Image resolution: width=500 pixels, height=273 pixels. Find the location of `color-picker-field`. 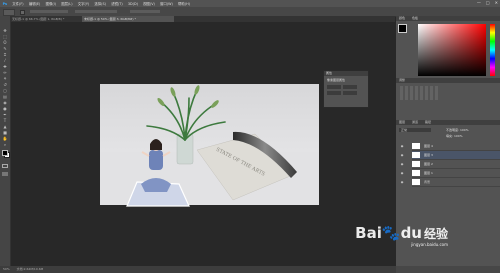

color-picker-field is located at coordinates (452, 50).